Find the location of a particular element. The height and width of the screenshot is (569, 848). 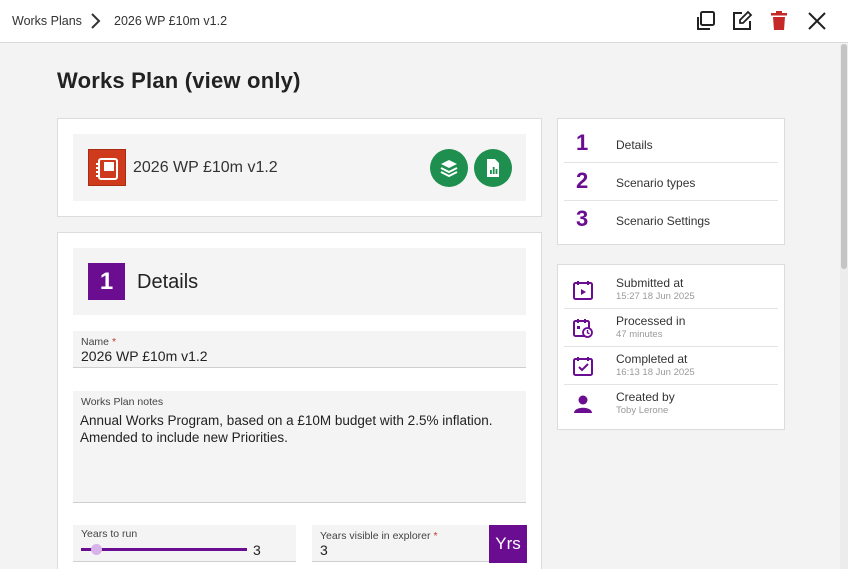

info-value: Toby Lerone is located at coordinates (642, 410).